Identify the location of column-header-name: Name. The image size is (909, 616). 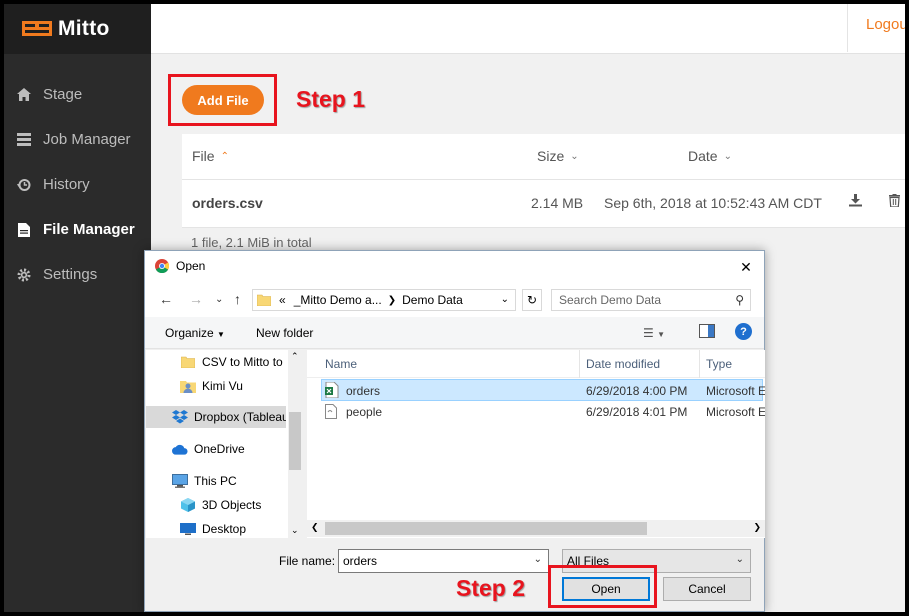
(341, 364).